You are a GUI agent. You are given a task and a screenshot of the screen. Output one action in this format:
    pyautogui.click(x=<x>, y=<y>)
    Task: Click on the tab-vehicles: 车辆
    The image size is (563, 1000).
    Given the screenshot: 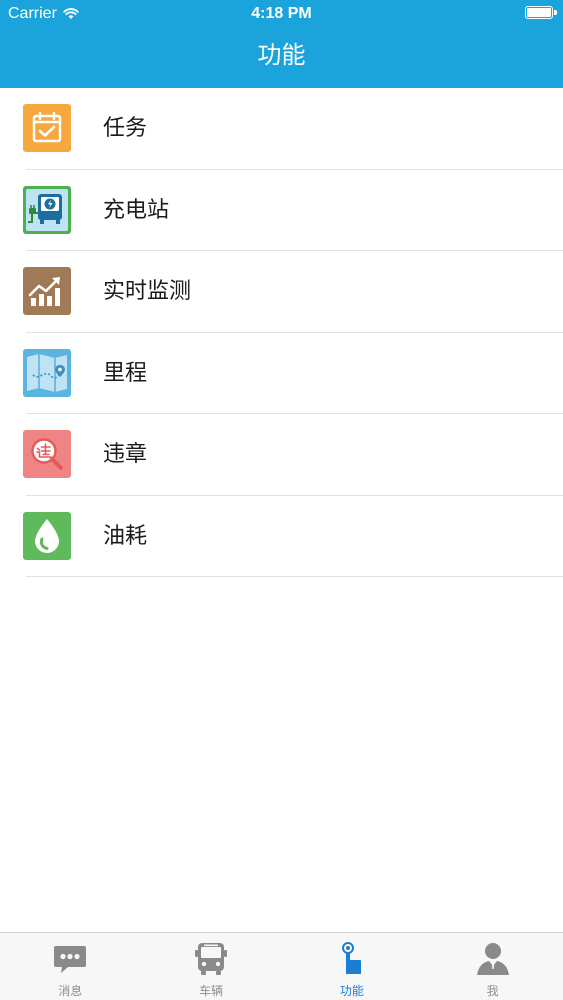 What is the action you would take?
    pyautogui.click(x=211, y=966)
    